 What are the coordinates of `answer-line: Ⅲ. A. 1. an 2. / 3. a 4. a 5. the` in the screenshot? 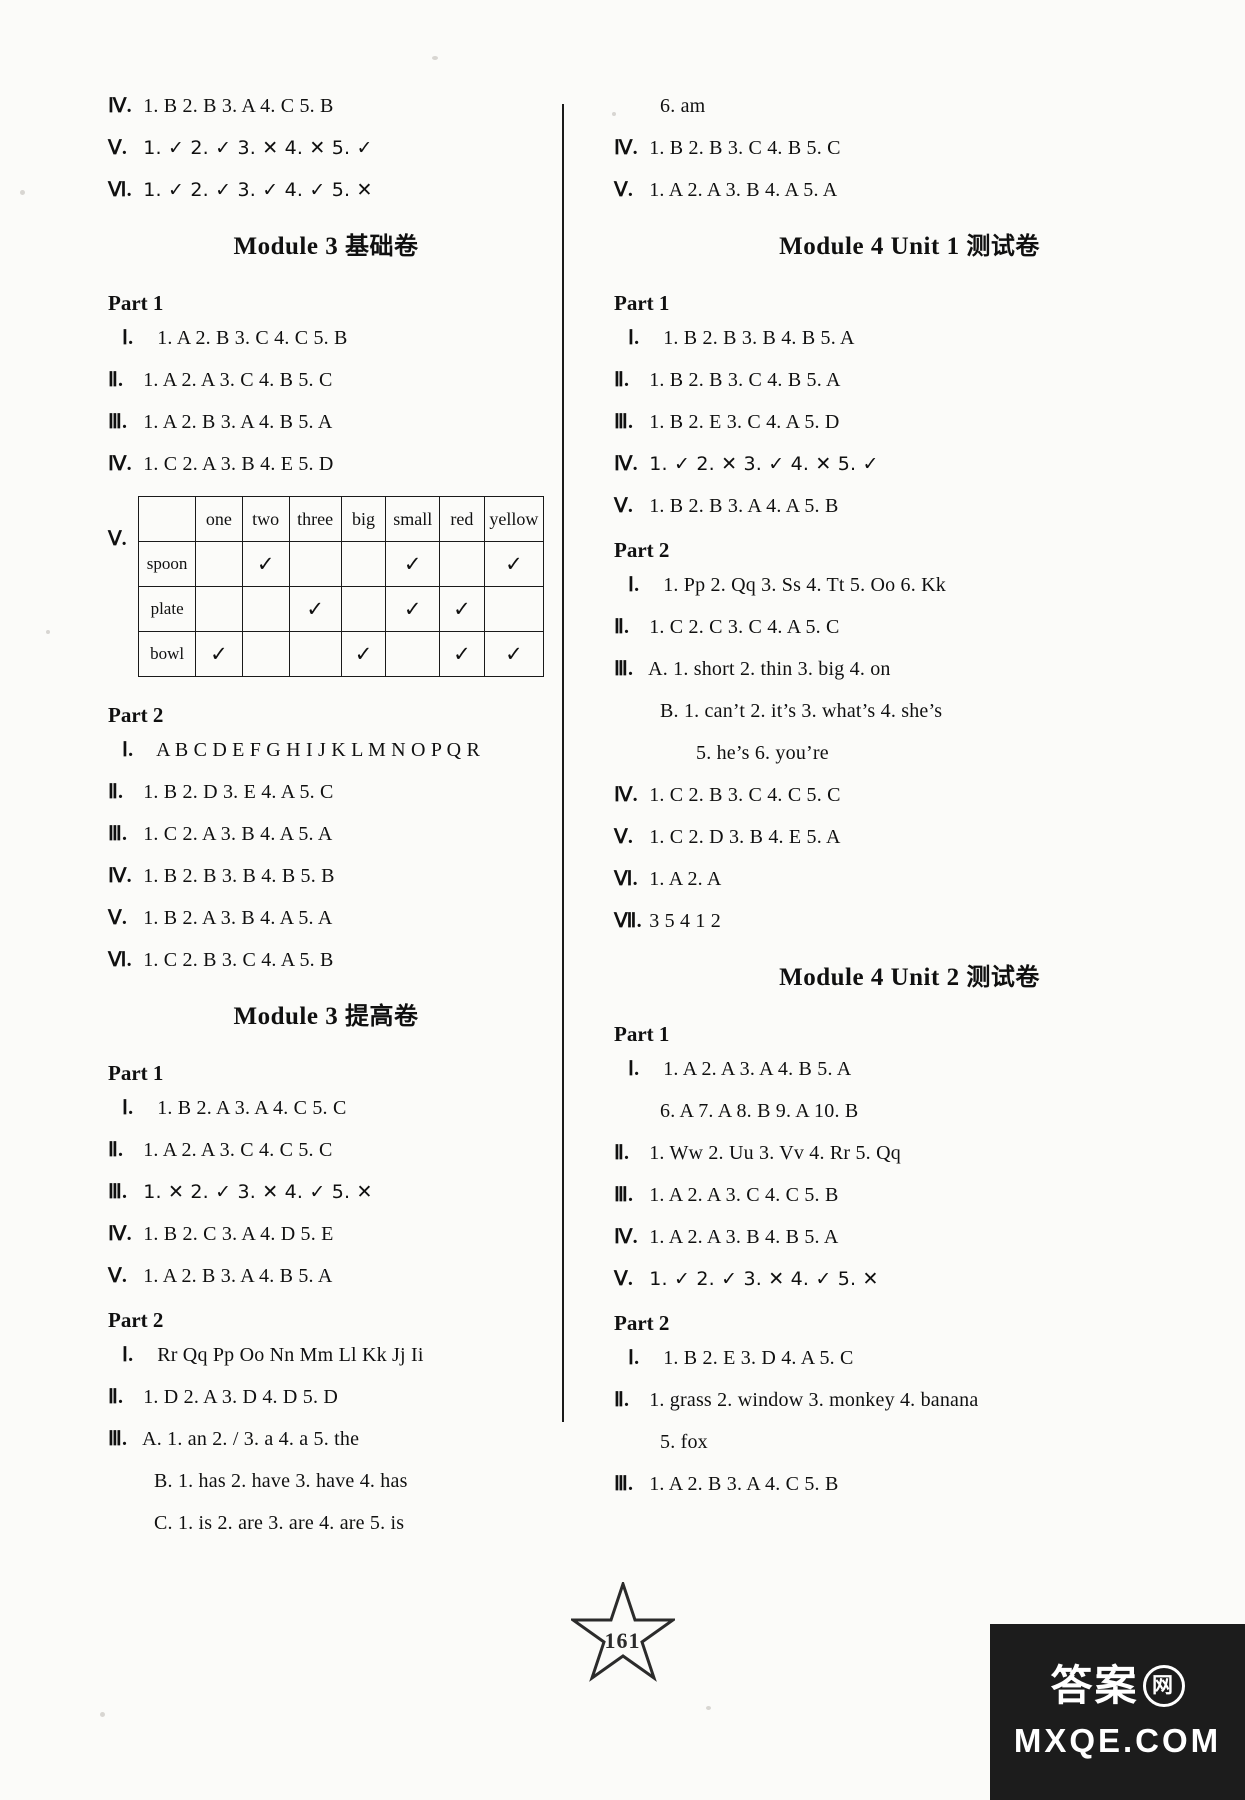 It's located at (326, 1439).